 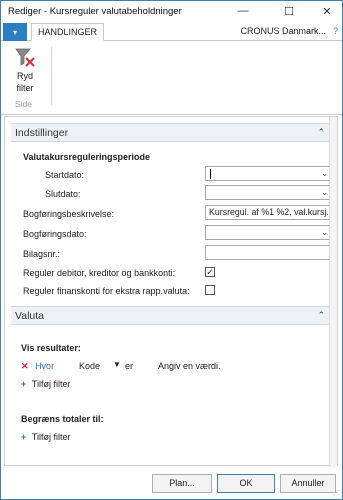 What do you see at coordinates (87, 157) in the screenshot?
I see `period-group-title: Valutakursreguleringsperiode` at bounding box center [87, 157].